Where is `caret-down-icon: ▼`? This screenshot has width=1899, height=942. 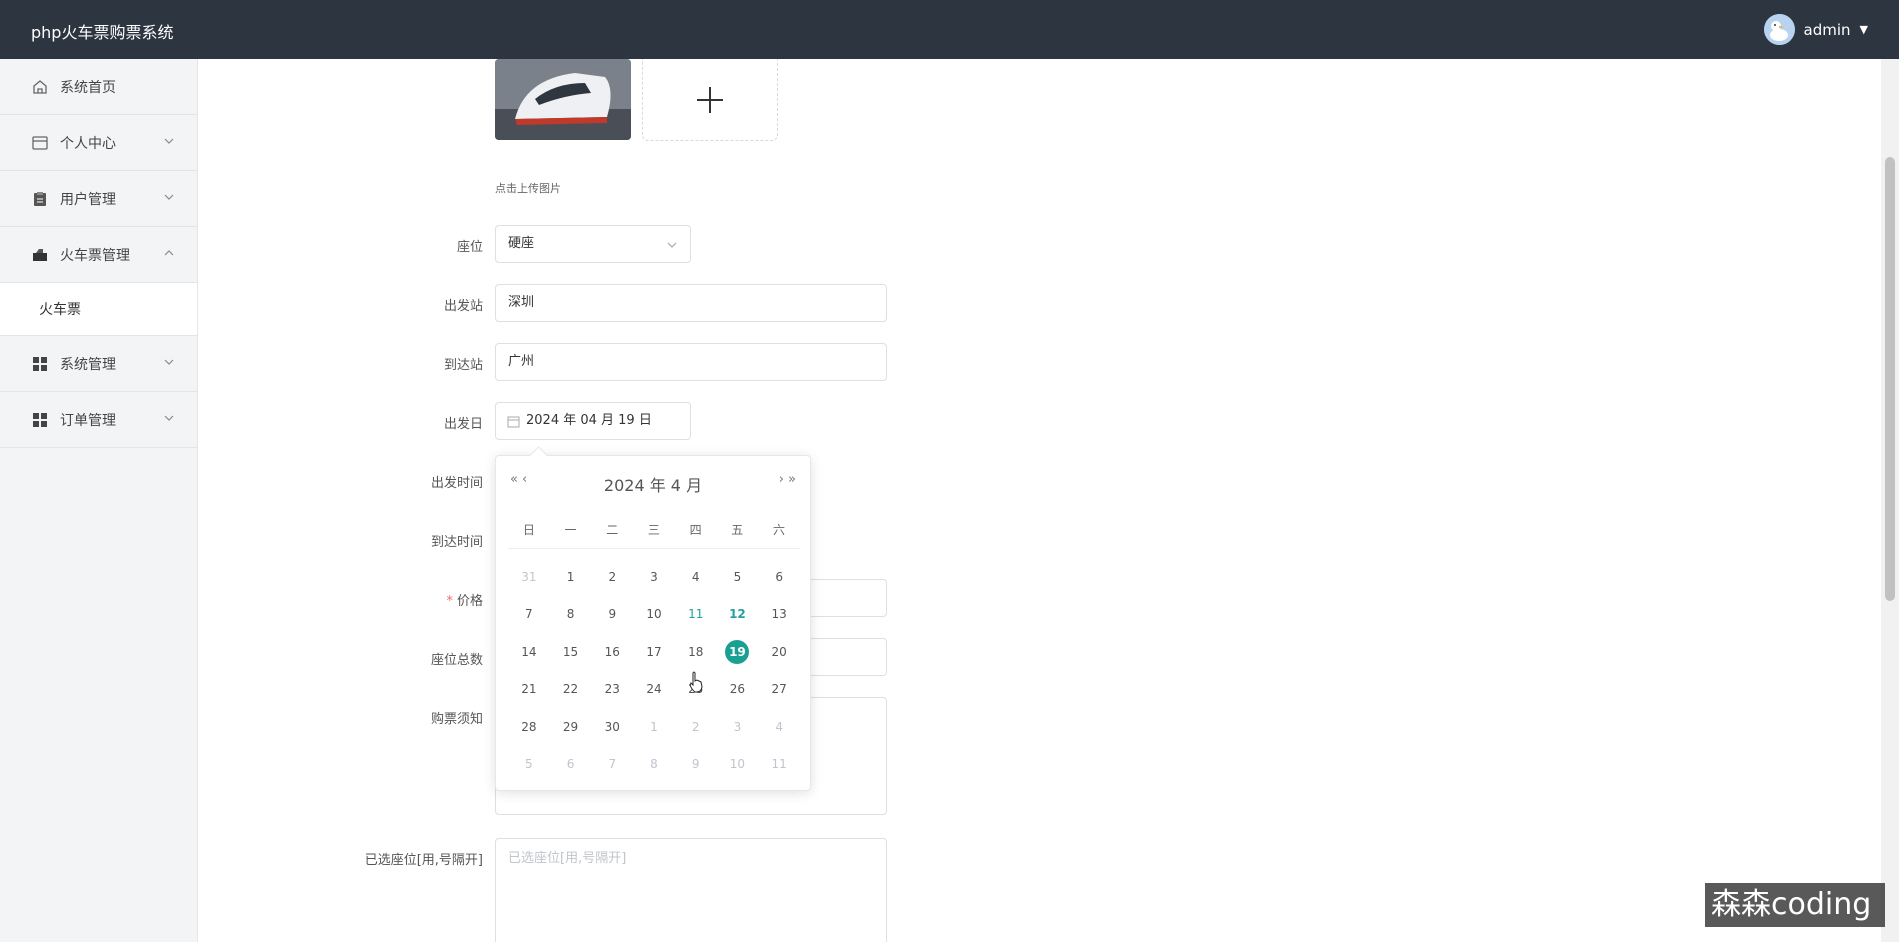
caret-down-icon: ▼ is located at coordinates (1864, 29).